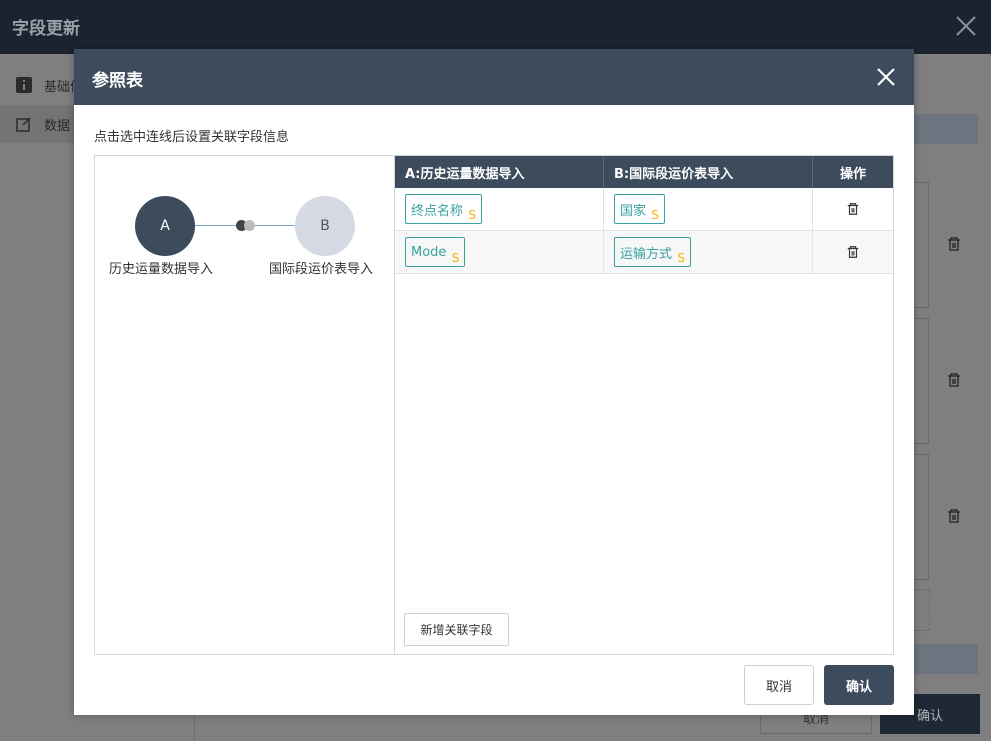  I want to click on field-chip: 国家 S, so click(640, 209).